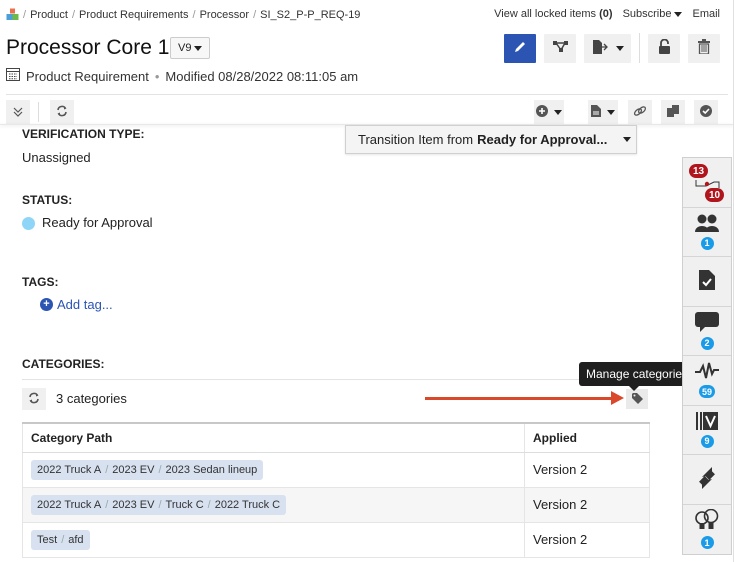 This screenshot has height=562, width=734. I want to click on category-path-pill: 2022 Truck A/2023 EV/2023 Sedan lineup, so click(147, 469).